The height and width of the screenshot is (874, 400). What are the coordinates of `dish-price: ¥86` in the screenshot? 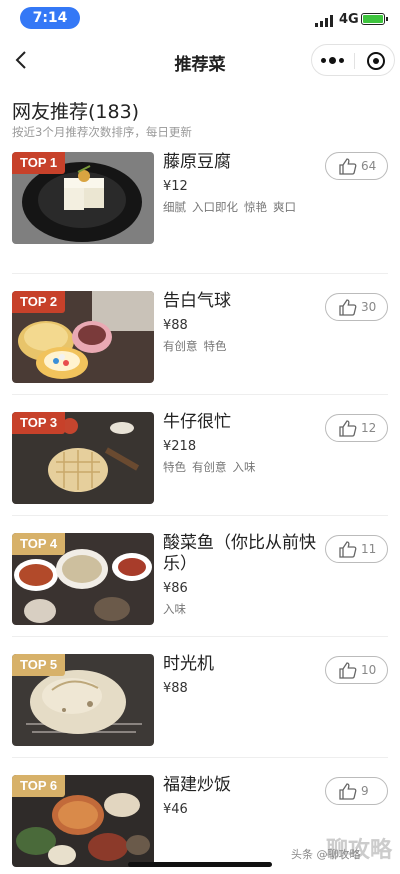 It's located at (175, 588).